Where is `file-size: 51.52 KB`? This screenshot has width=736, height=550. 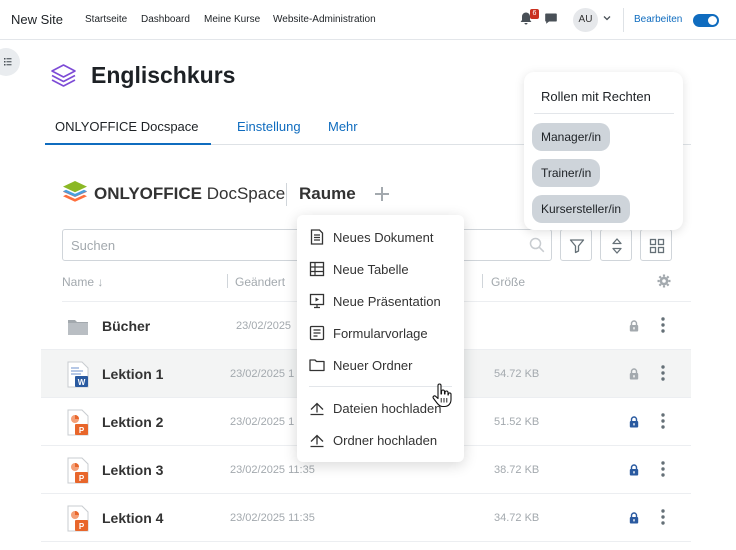
file-size: 51.52 KB is located at coordinates (517, 422).